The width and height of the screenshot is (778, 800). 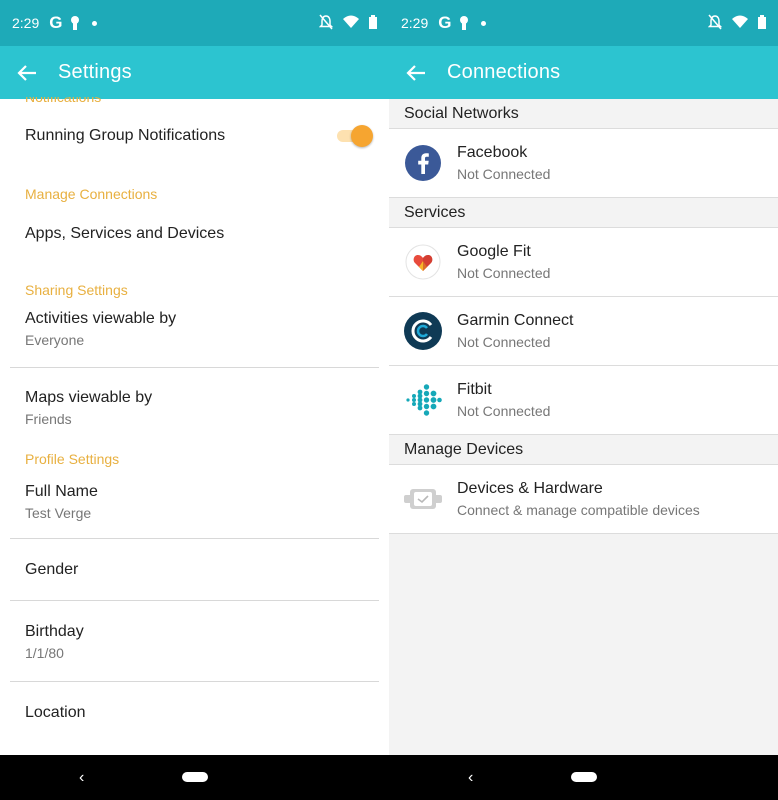 What do you see at coordinates (194, 641) in the screenshot?
I see `birthday-row: Birthday 1/1/80` at bounding box center [194, 641].